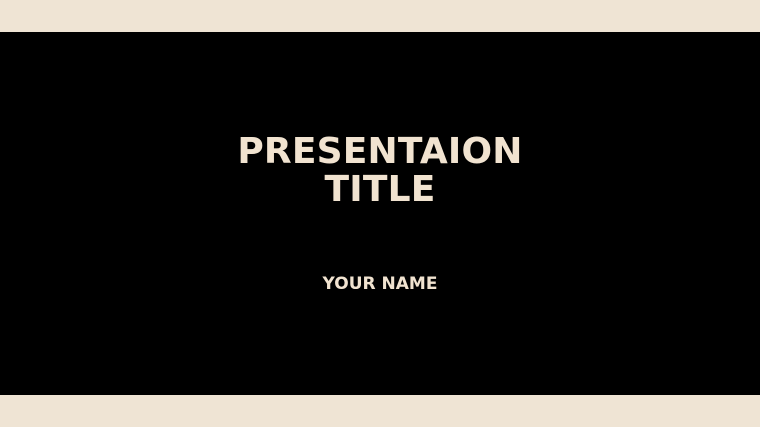 The width and height of the screenshot is (760, 427). Describe the element at coordinates (380, 411) in the screenshot. I see `bottom-band` at that location.